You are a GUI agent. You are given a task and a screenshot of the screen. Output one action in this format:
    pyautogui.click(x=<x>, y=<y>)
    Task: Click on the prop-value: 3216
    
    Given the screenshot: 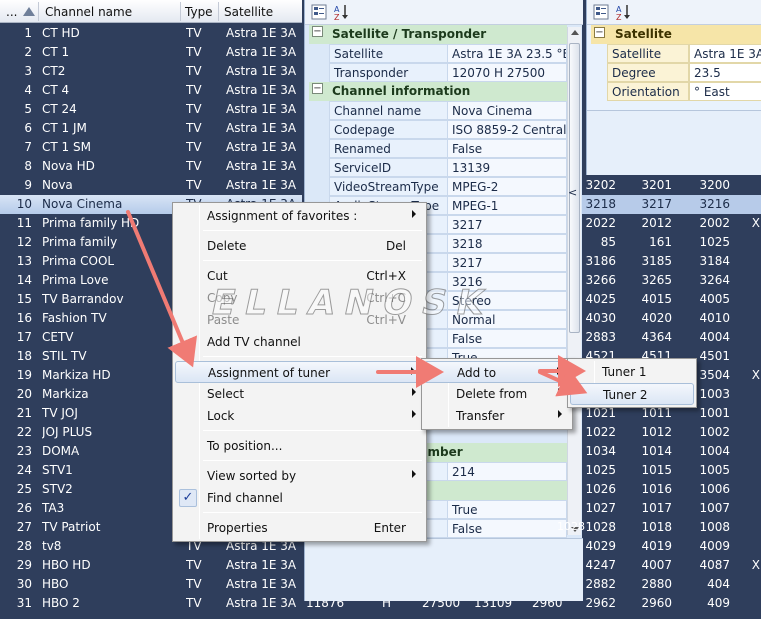 What is the action you would take?
    pyautogui.click(x=507, y=281)
    